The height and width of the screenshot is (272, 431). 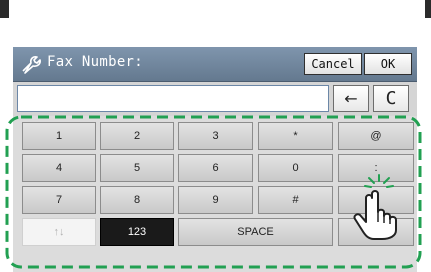 What do you see at coordinates (388, 64) in the screenshot?
I see `ok-button: OK` at bounding box center [388, 64].